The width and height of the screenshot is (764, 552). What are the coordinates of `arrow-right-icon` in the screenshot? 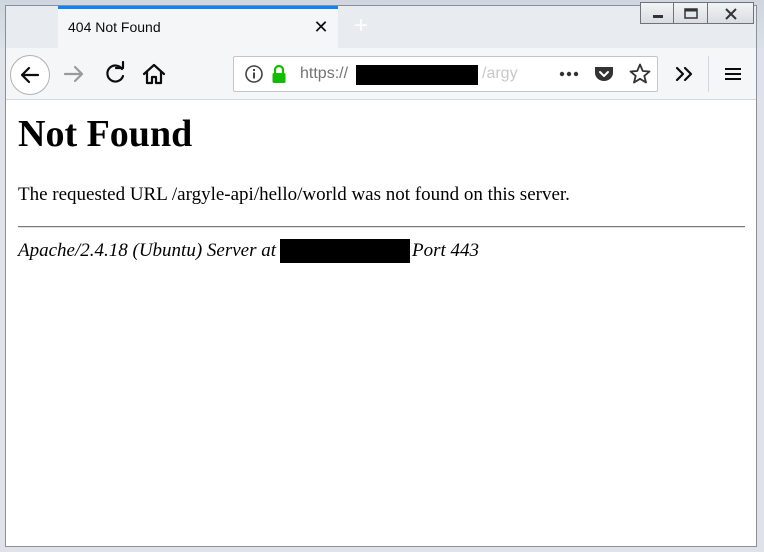 It's located at (73, 74).